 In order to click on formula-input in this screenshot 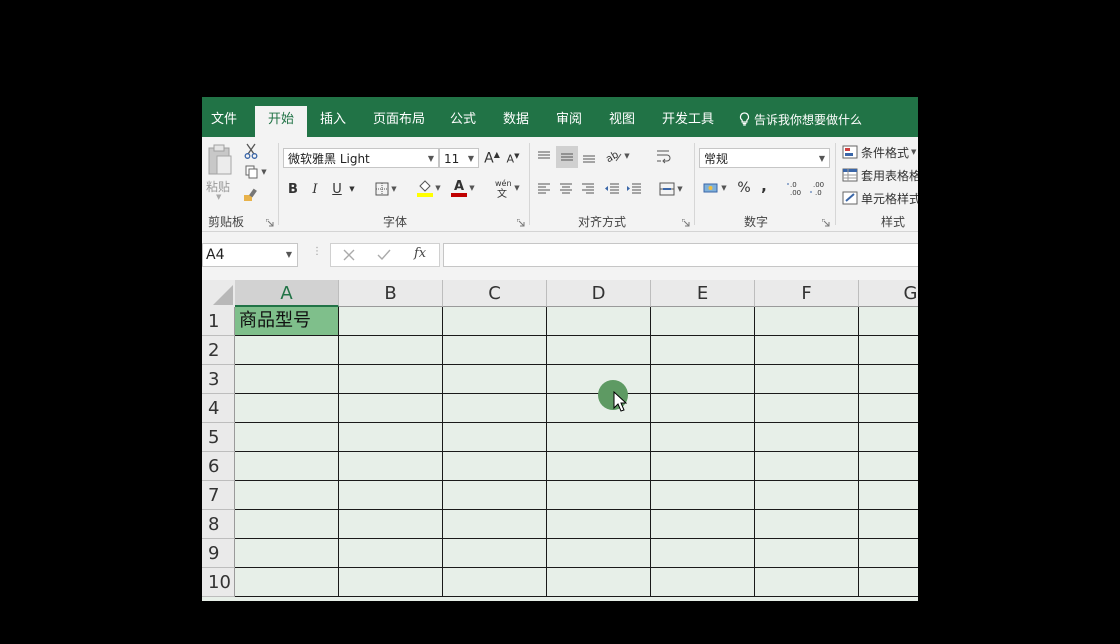, I will do `click(680, 255)`.